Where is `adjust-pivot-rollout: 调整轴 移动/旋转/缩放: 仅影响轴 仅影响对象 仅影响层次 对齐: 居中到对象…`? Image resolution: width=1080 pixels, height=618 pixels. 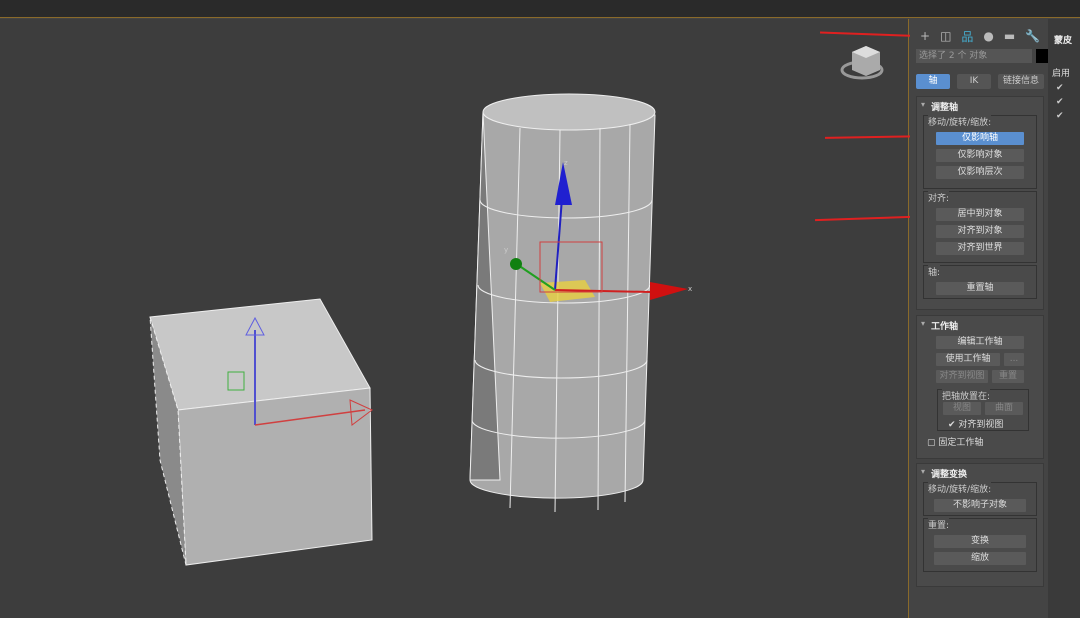
adjust-pivot-rollout: 调整轴 移动/旋转/缩放: 仅影响轴 仅影响对象 仅影响层次 对齐: 居中到对象… is located at coordinates (980, 203).